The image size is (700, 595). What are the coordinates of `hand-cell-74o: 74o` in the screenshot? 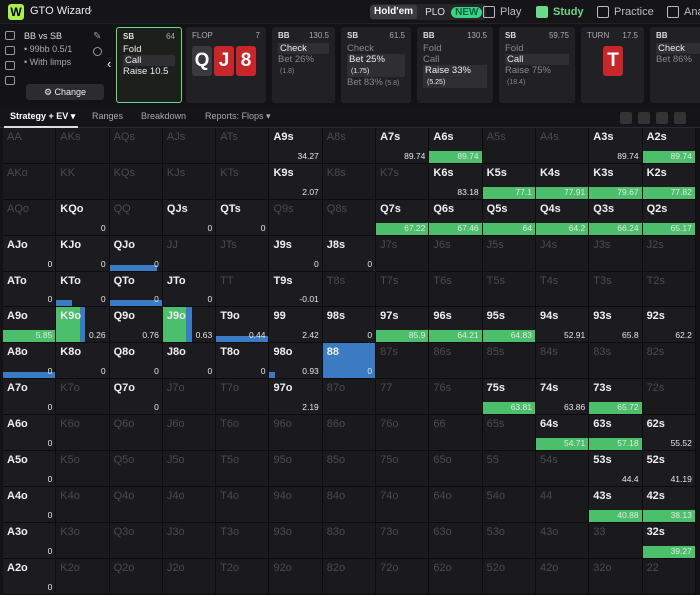 It's located at (403, 504).